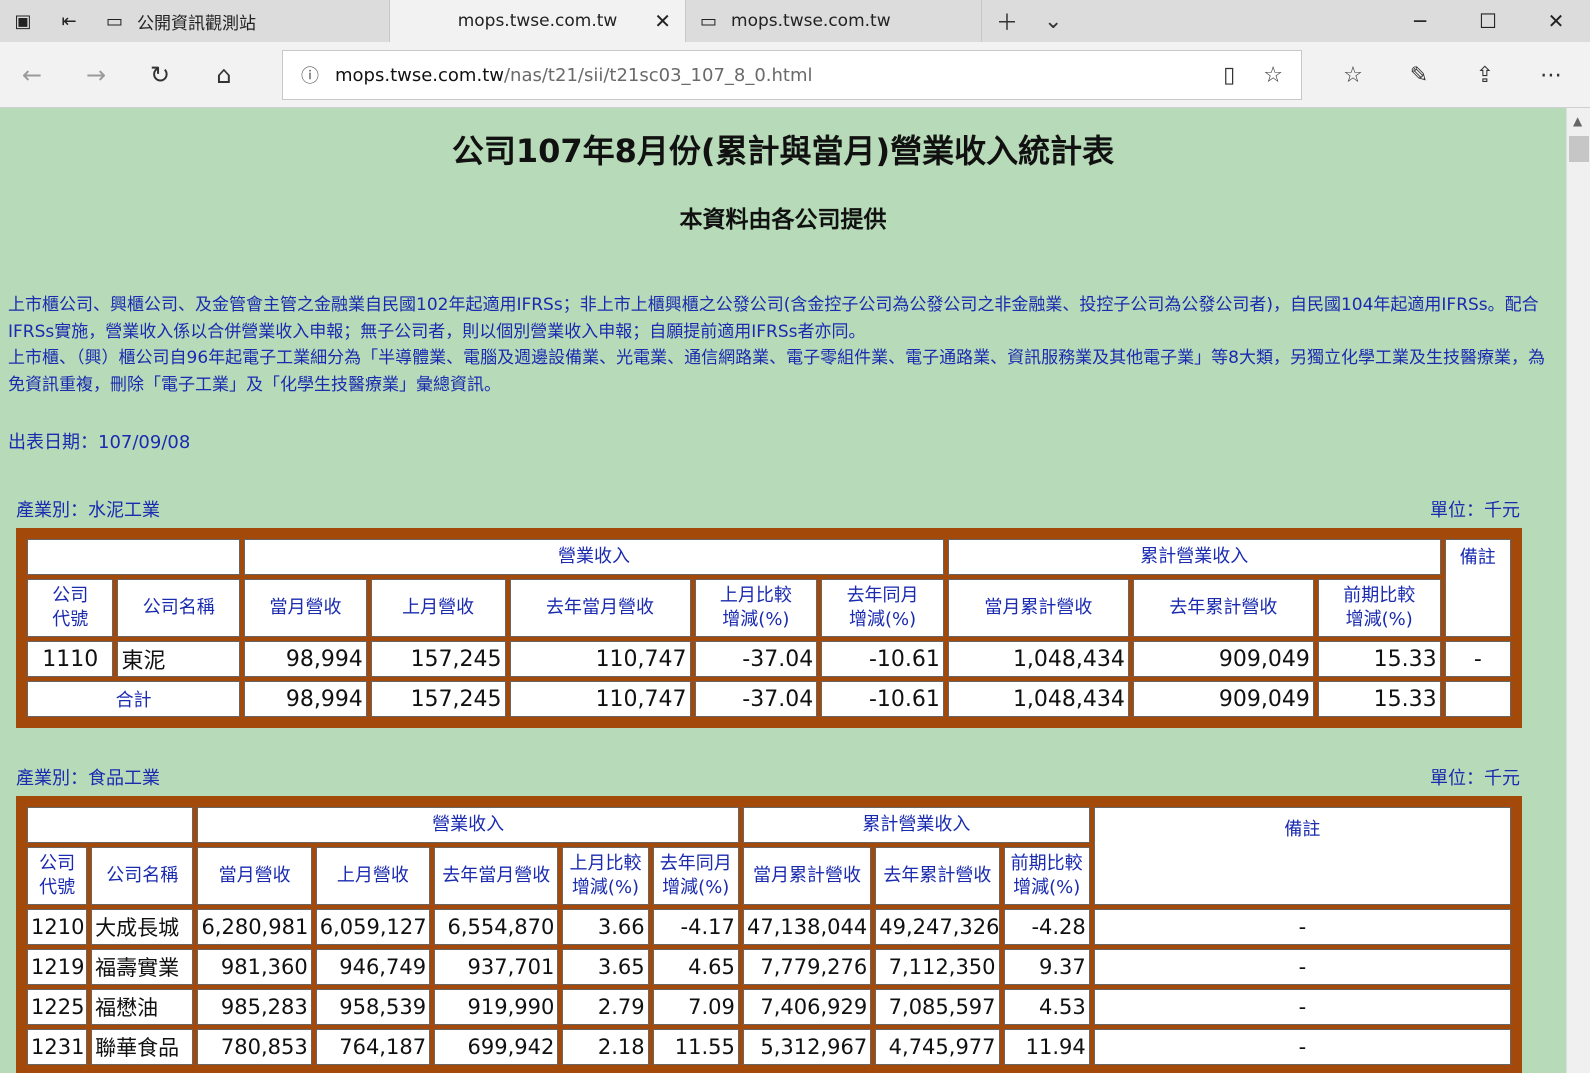 Image resolution: width=1590 pixels, height=1073 pixels. Describe the element at coordinates (1053, 21) in the screenshot. I see `tab-preview-chevron-icon: ⌄` at that location.